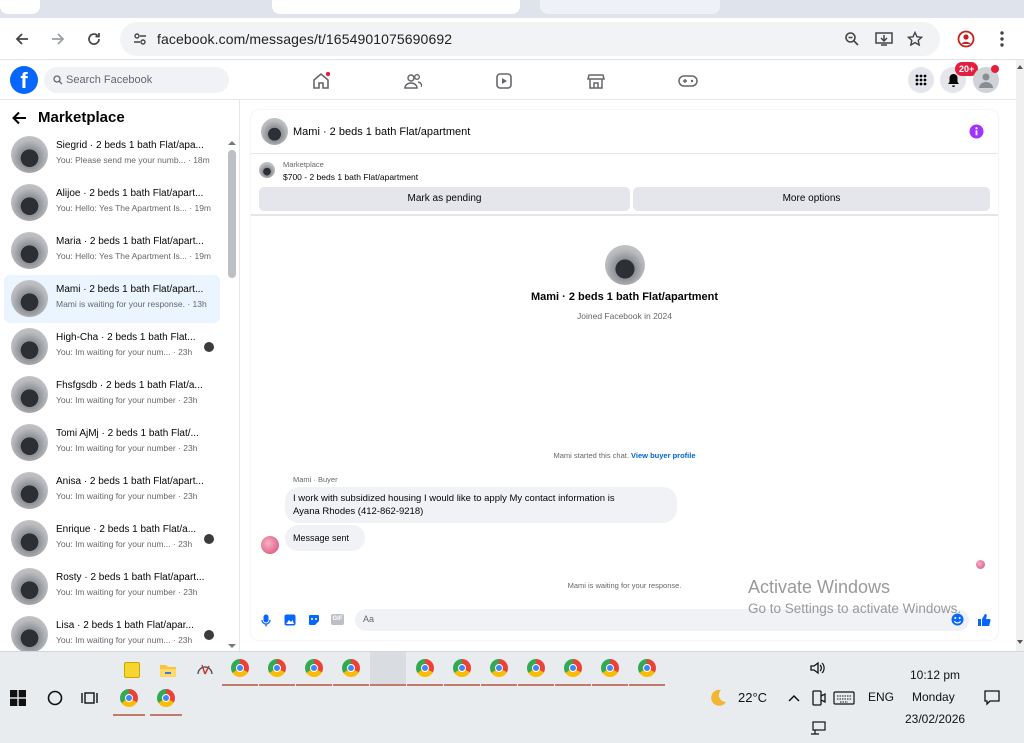 The image size is (1024, 743). I want to click on mark-as-pending-button: Mark as pending, so click(444, 199).